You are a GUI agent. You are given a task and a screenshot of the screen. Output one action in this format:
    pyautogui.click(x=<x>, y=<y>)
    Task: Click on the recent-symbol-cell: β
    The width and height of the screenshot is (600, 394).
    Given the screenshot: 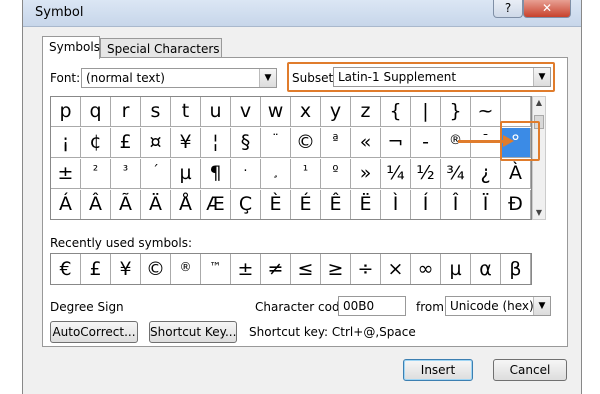 What is the action you would take?
    pyautogui.click(x=516, y=269)
    